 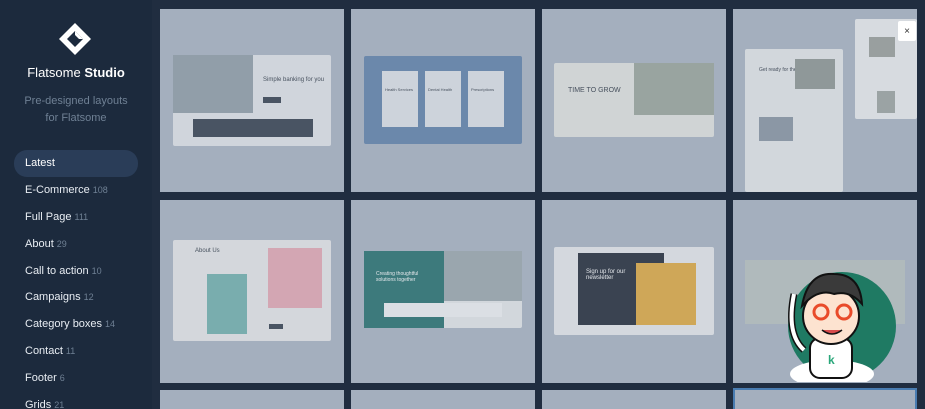 I want to click on layout-thumbnail: Creating thoughtful solutions together, so click(x=443, y=291).